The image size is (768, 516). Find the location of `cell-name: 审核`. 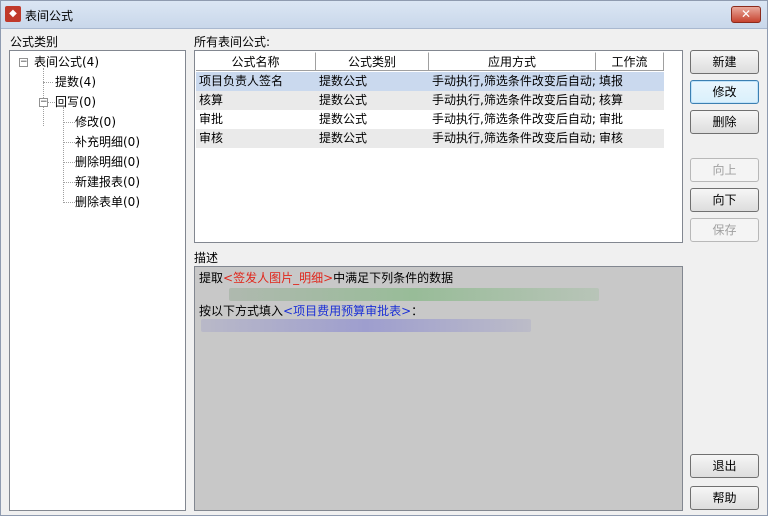

cell-name: 审核 is located at coordinates (211, 138).